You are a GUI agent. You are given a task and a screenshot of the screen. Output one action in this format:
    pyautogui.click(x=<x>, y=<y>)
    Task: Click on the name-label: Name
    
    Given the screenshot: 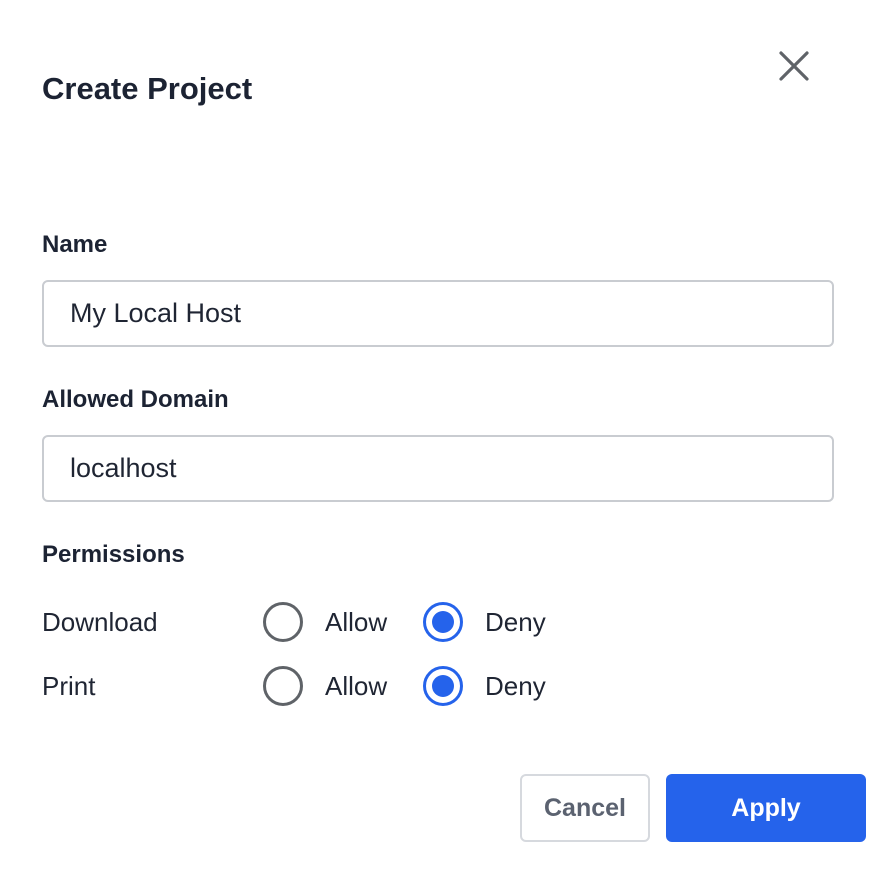 What is the action you would take?
    pyautogui.click(x=75, y=244)
    